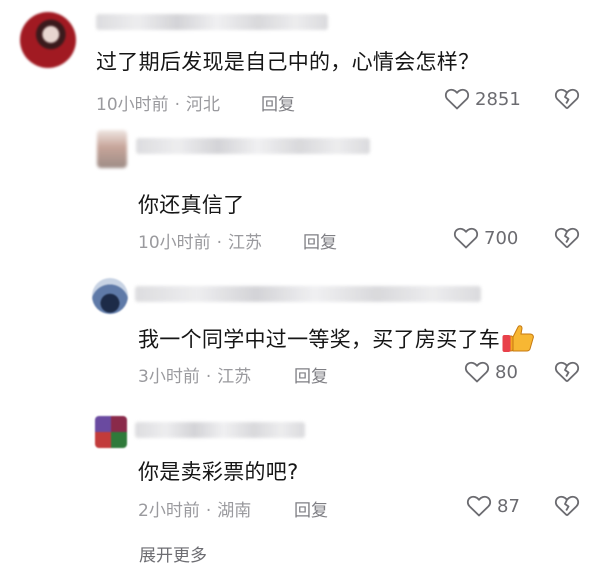 The image size is (600, 566). I want to click on comment-time: 3小时前, so click(169, 377).